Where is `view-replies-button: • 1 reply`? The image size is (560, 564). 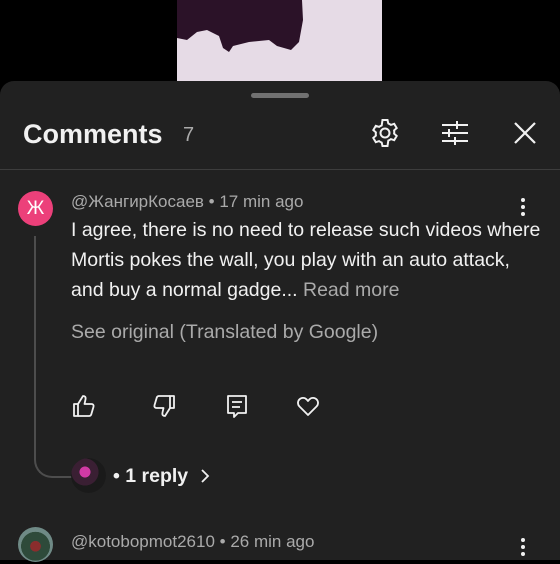 view-replies-button: • 1 reply is located at coordinates (161, 477).